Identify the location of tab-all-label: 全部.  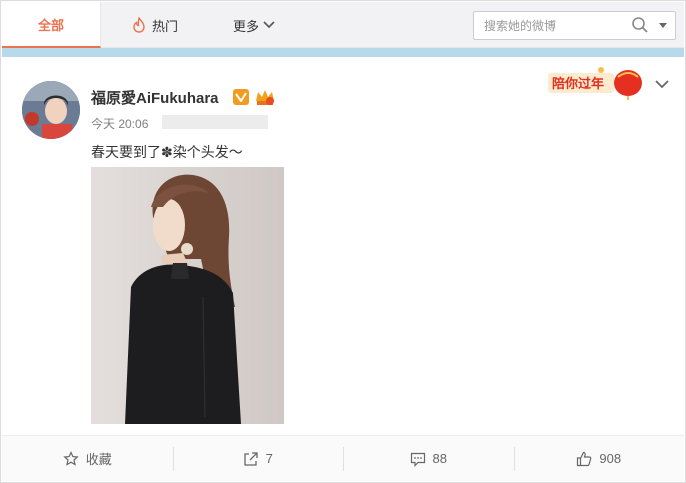
(50, 25).